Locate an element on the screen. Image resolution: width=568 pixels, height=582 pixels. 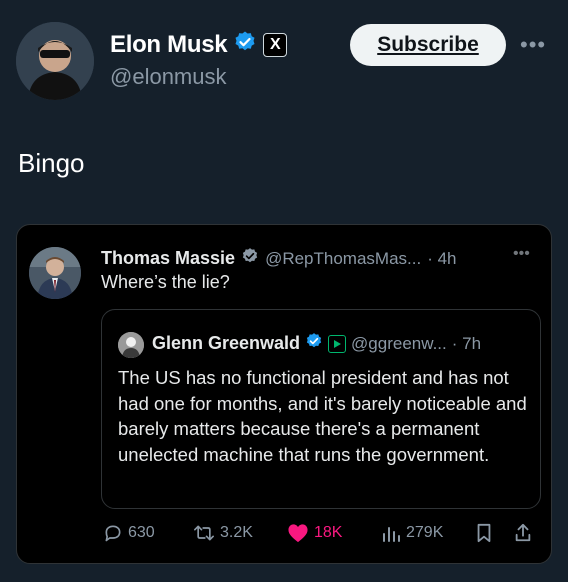
views-count: 279K is located at coordinates (425, 532).